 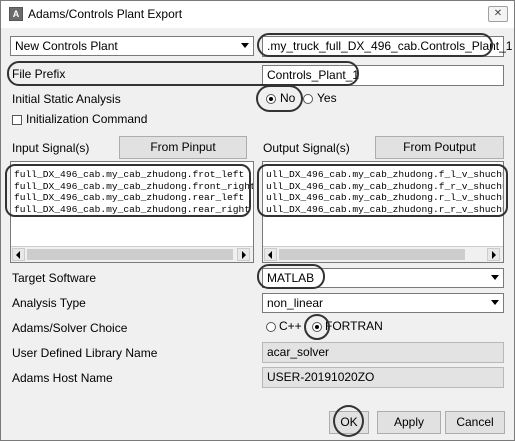 What do you see at coordinates (271, 99) in the screenshot?
I see `static-no-radio` at bounding box center [271, 99].